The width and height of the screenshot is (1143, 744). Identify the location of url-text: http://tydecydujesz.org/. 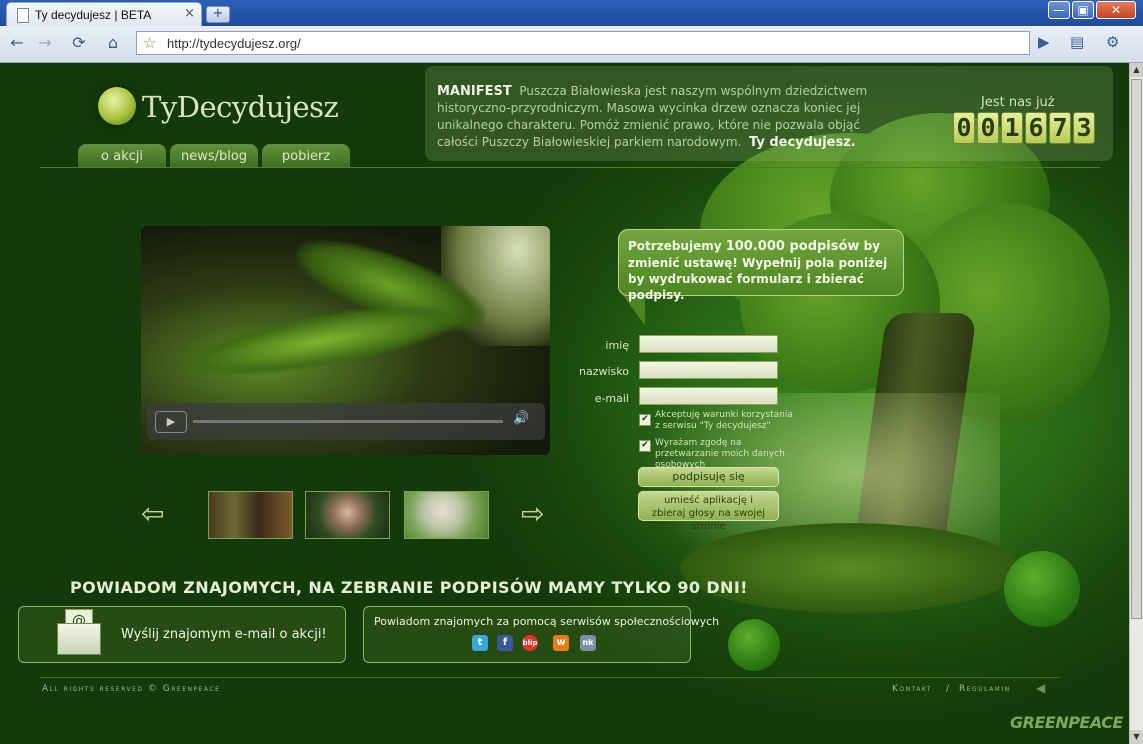
(234, 43).